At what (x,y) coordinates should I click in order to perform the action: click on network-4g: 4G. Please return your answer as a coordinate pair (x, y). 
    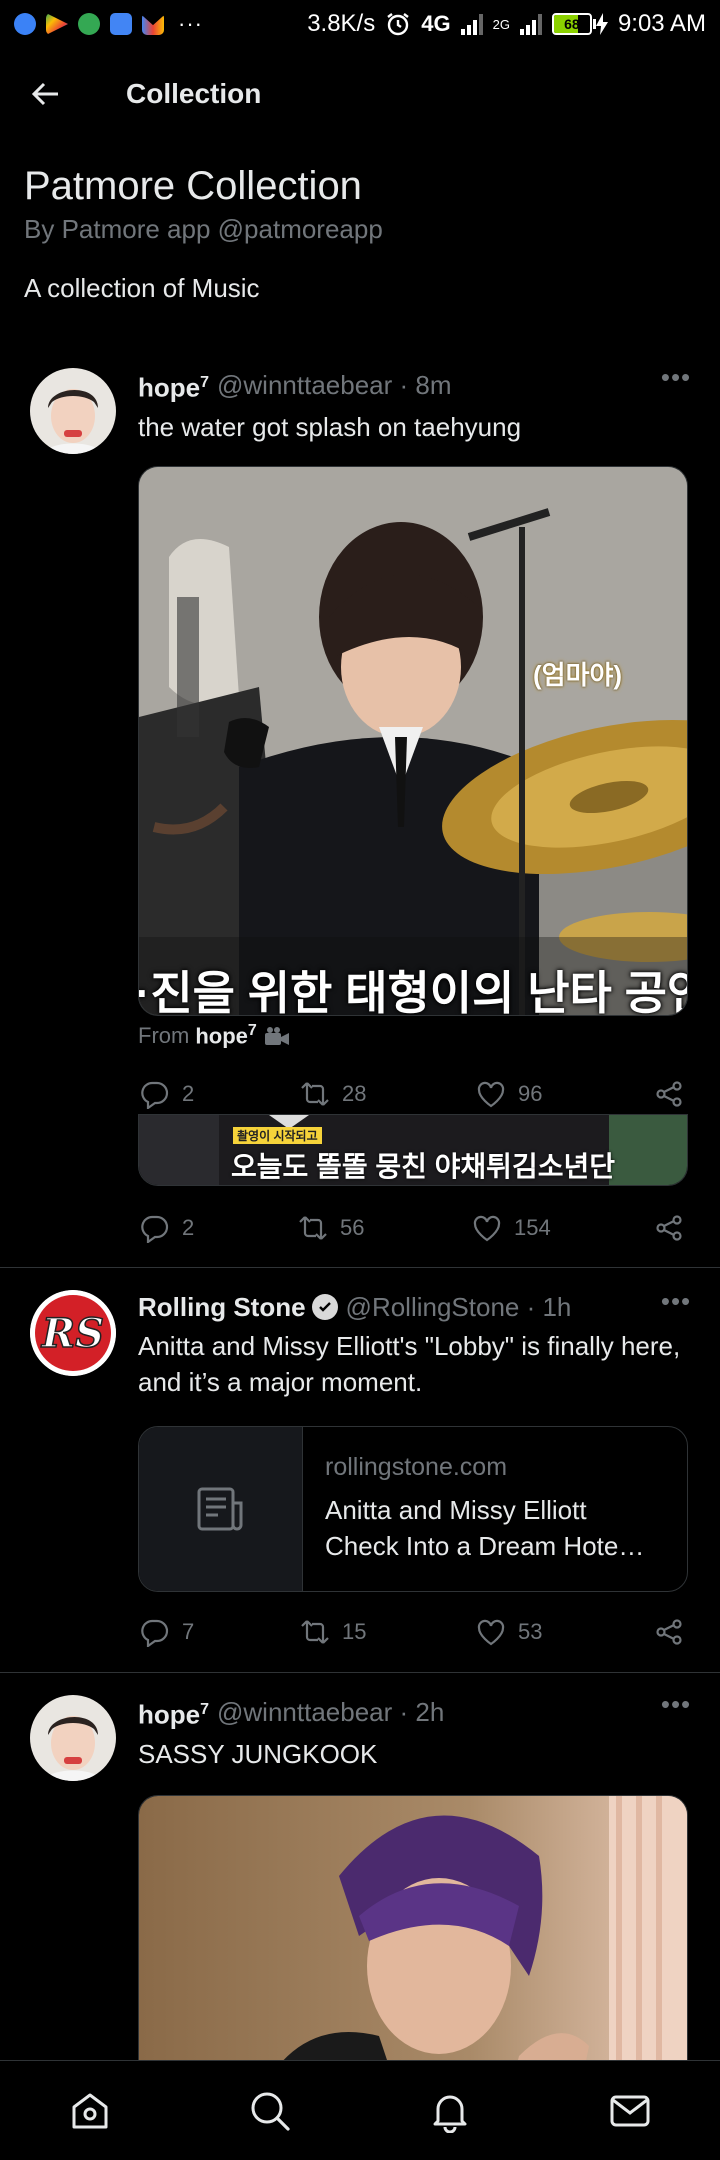
    Looking at the image, I should click on (436, 23).